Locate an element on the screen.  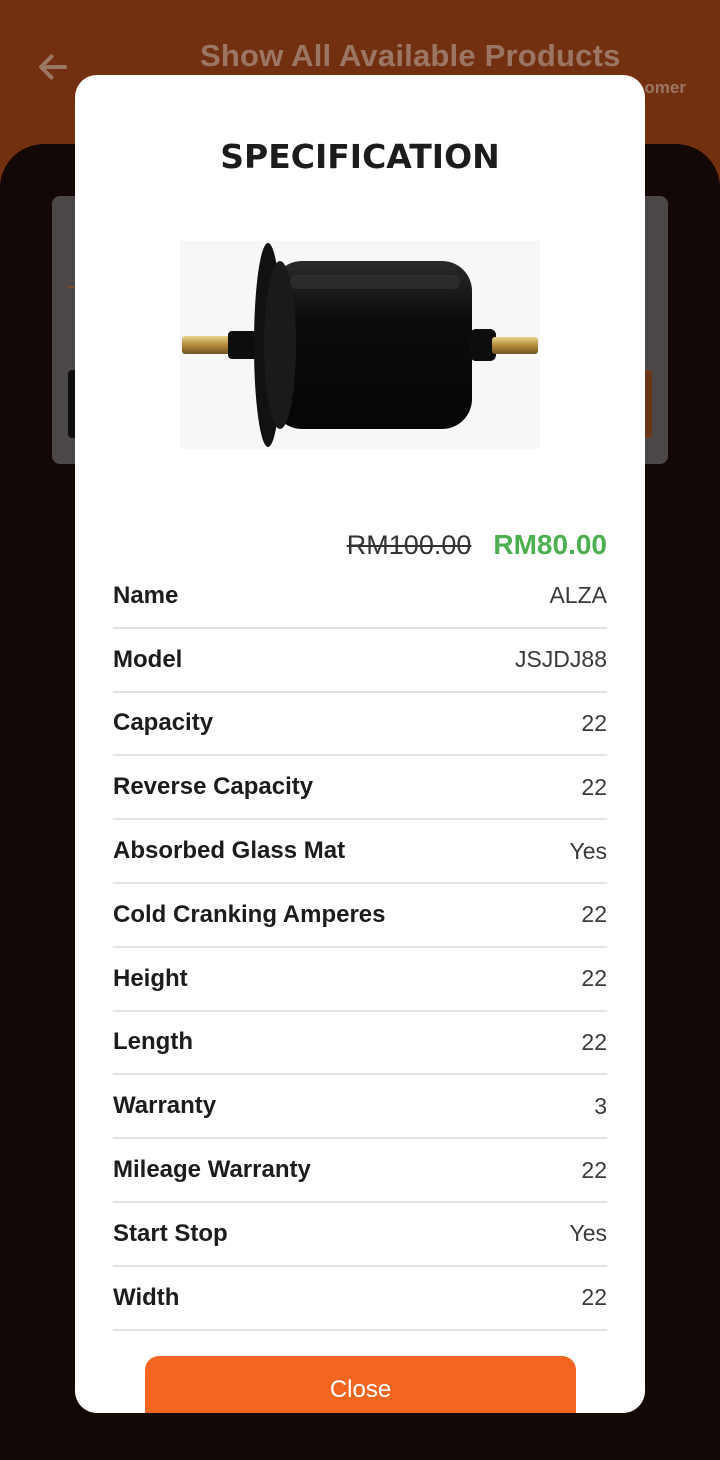
dialog-title: SPECIFICATION is located at coordinates (360, 156).